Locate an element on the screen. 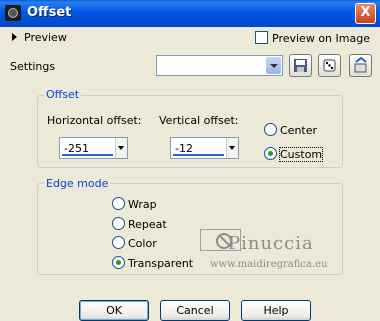  edge-color-radio: Color is located at coordinates (134, 243).